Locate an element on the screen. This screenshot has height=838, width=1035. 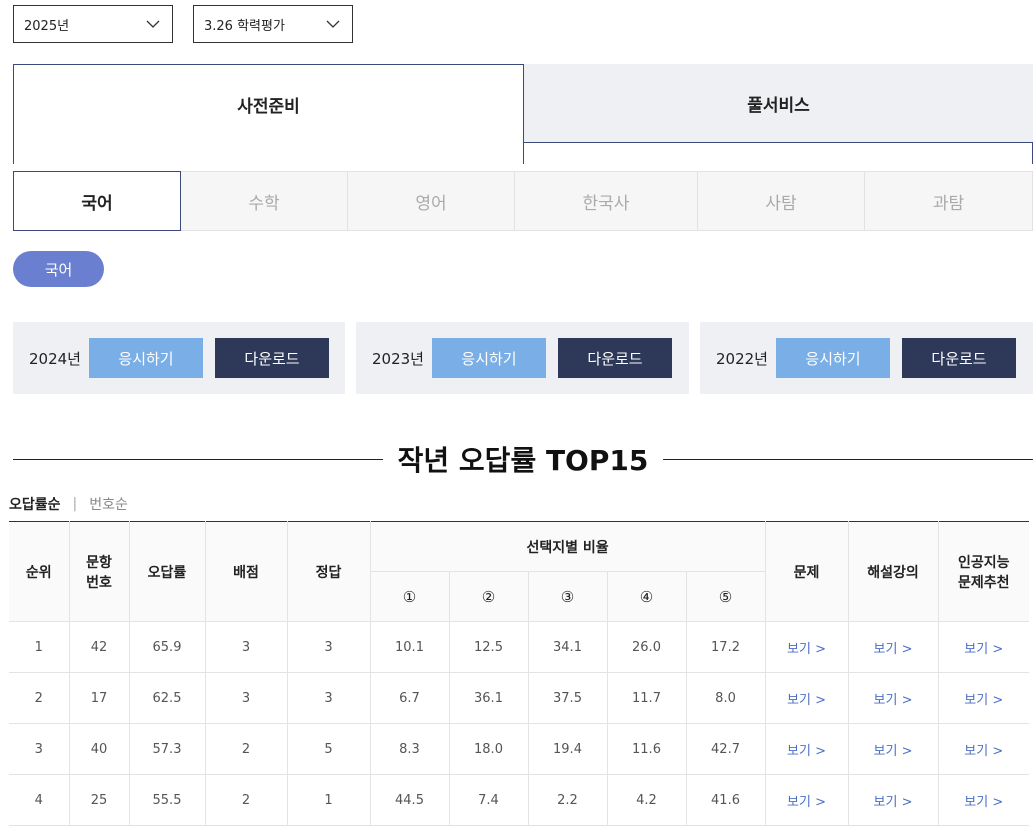
header-choice-ratio: 선택지별 비율 is located at coordinates (567, 546).